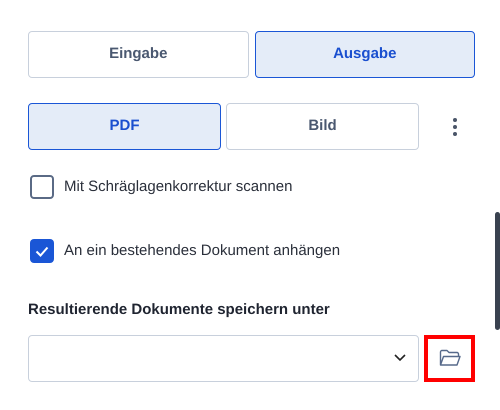 This screenshot has width=500, height=410. I want to click on tab: Ausgabe, so click(364, 54).